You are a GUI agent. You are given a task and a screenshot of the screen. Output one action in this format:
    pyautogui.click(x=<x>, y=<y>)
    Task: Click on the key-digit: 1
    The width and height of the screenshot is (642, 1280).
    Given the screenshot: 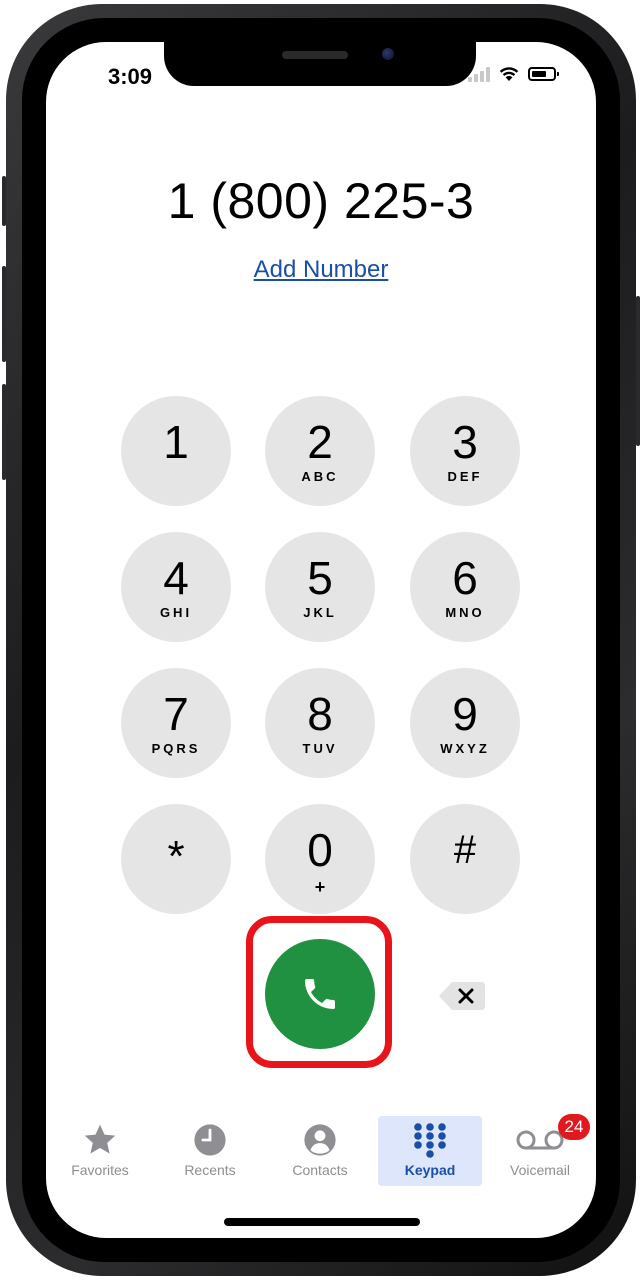 What is the action you would take?
    pyautogui.click(x=176, y=442)
    